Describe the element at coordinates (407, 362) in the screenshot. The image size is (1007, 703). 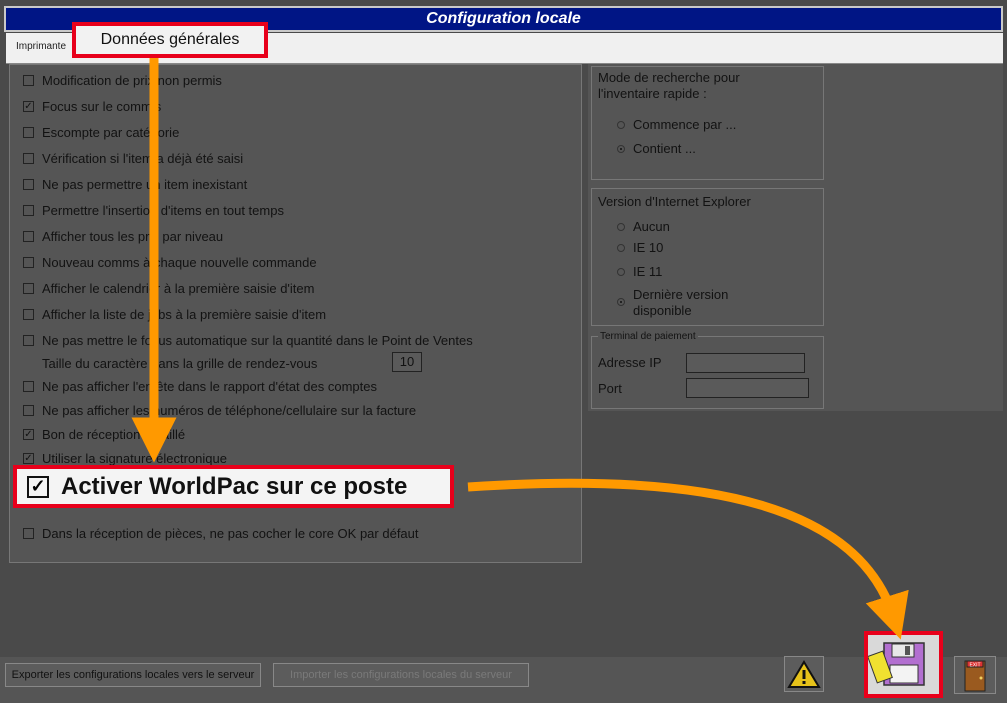
I see `font-size-input: 10` at that location.